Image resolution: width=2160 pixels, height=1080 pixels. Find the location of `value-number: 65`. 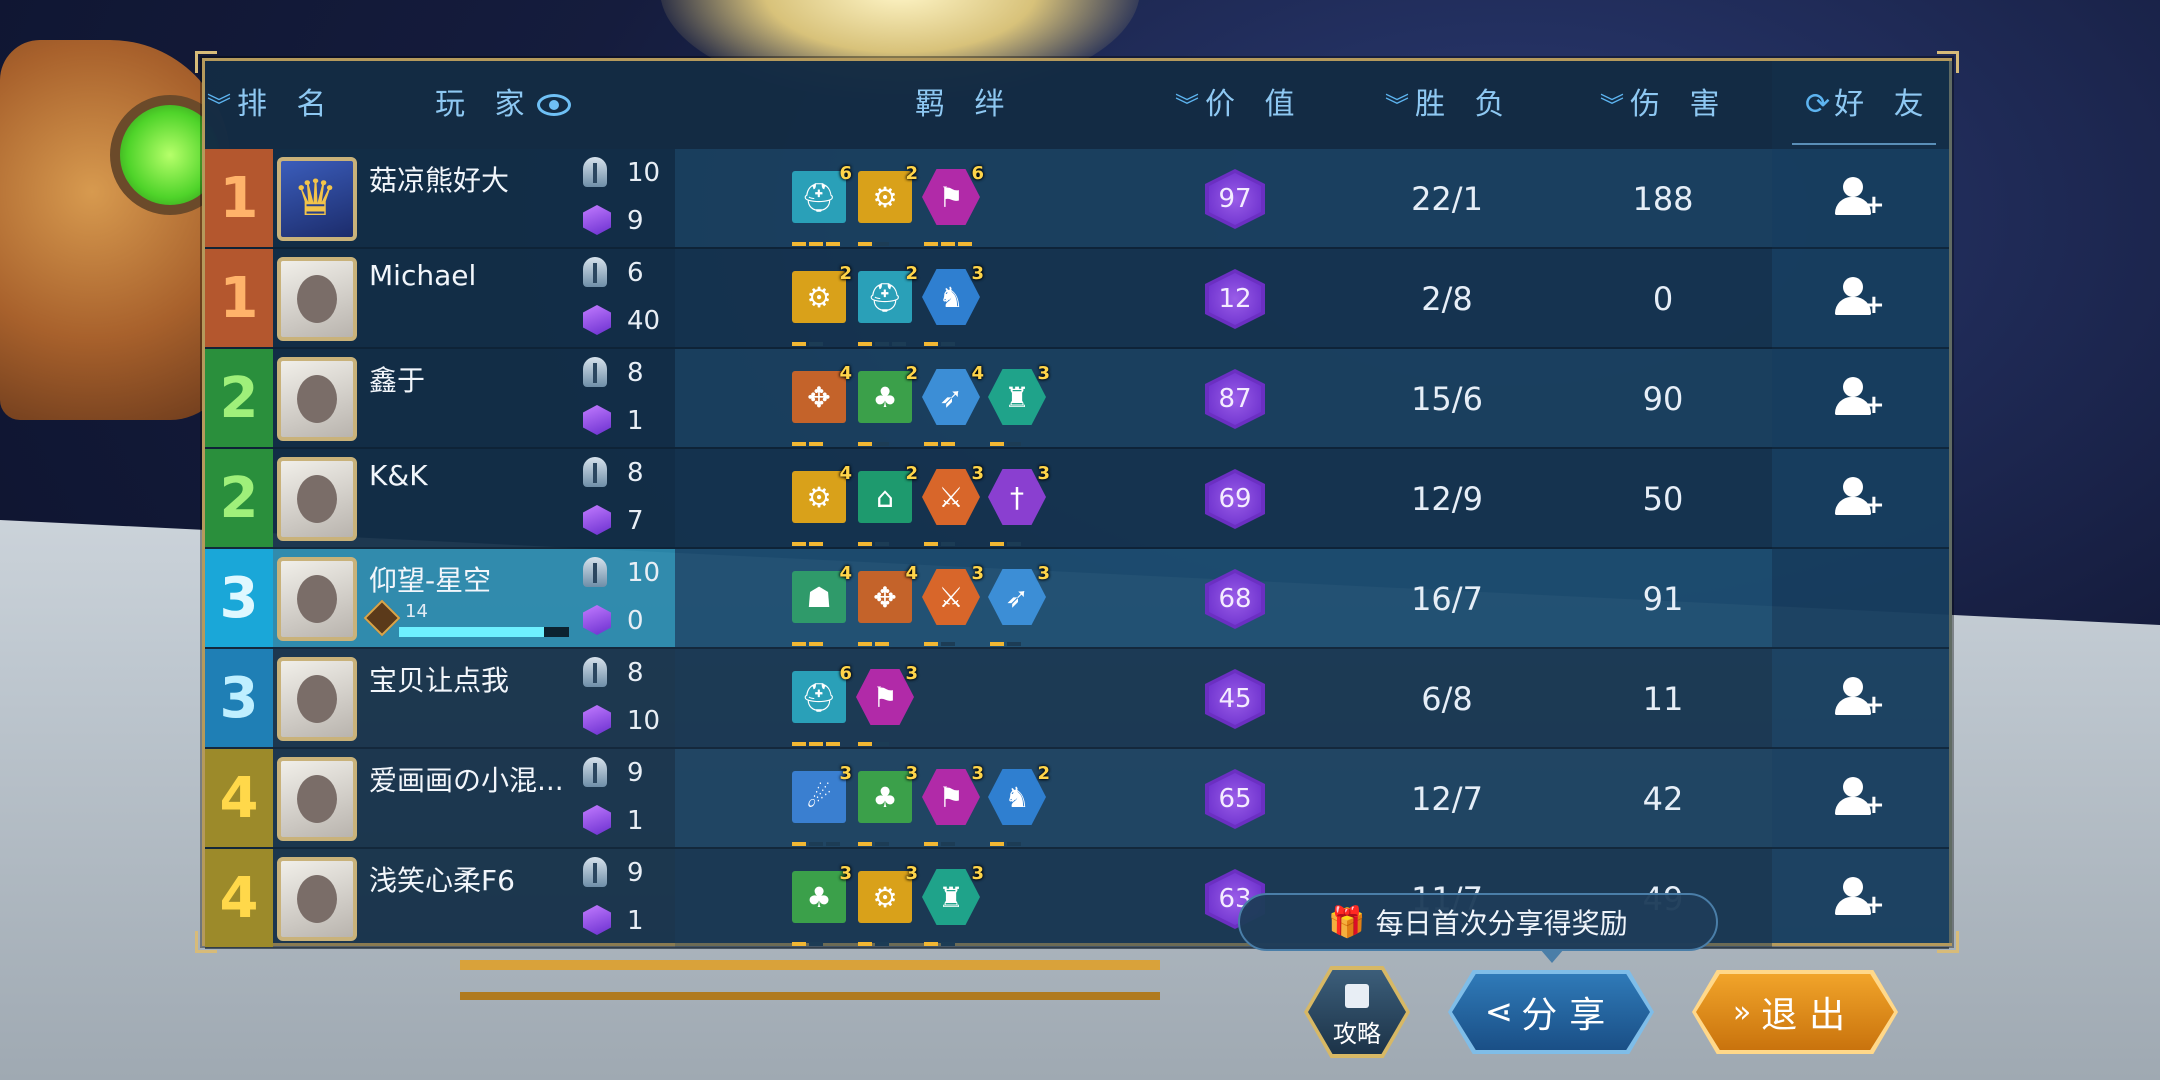

value-number: 65 is located at coordinates (1235, 799).